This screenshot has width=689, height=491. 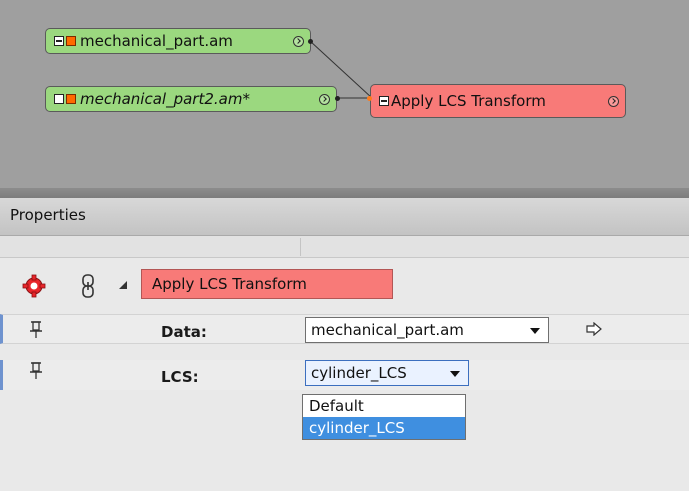 What do you see at coordinates (59, 99) in the screenshot?
I see `empty-toggle-icon` at bounding box center [59, 99].